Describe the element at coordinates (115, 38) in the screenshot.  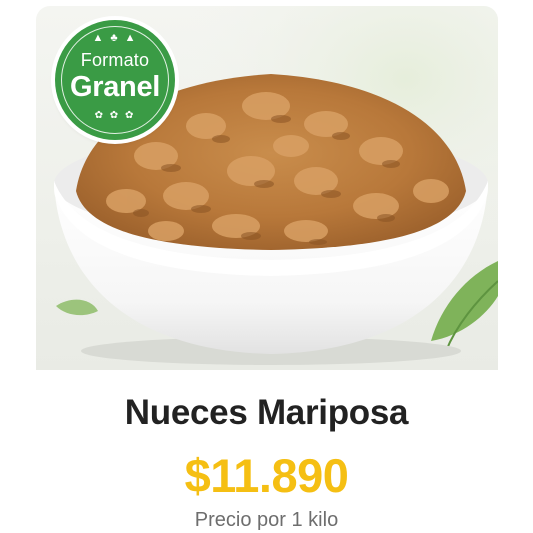
I see `badge-decoration-top-icon: ▲ ♣ ▲` at that location.